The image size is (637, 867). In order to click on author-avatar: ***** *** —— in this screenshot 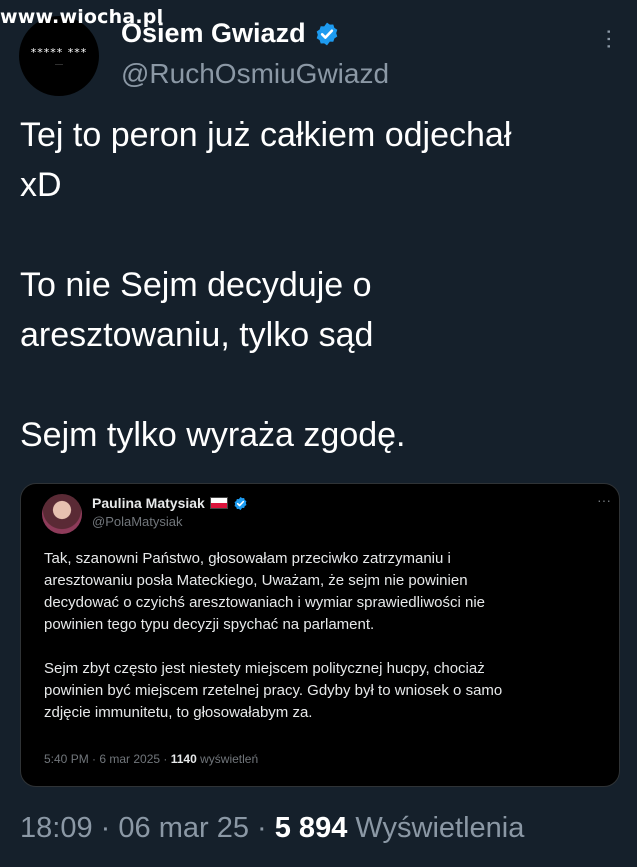, I will do `click(59, 56)`.